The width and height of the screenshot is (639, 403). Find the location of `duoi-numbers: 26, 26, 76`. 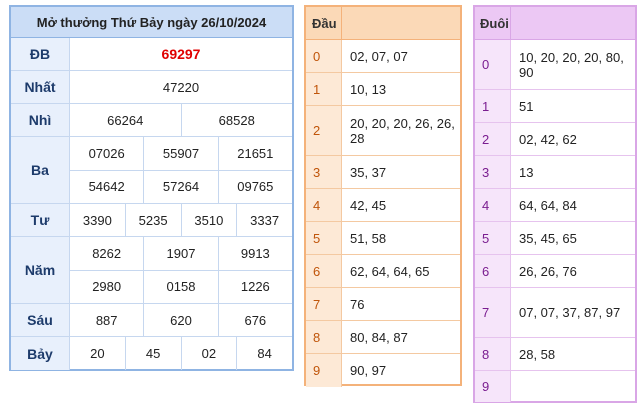

duoi-numbers: 26, 26, 76 is located at coordinates (548, 271).